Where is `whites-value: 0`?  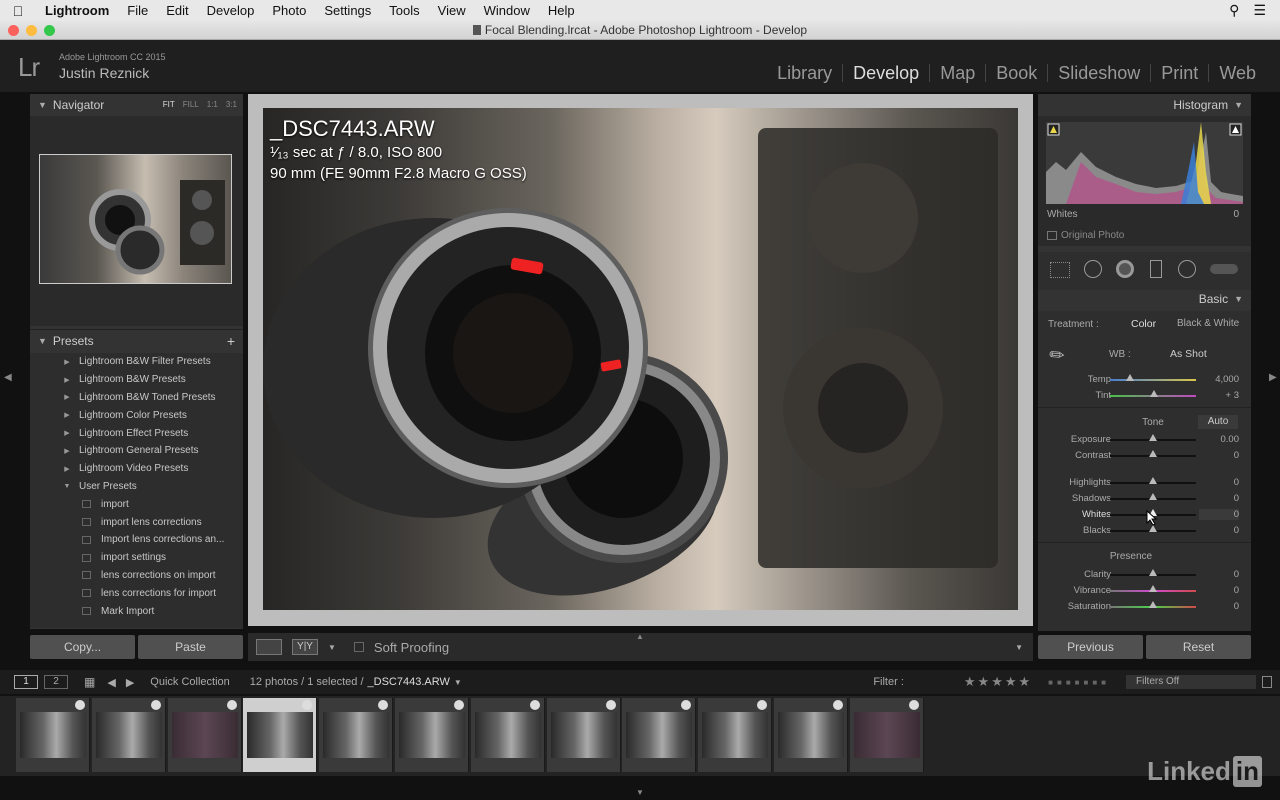
whites-value: 0 is located at coordinates (1219, 514).